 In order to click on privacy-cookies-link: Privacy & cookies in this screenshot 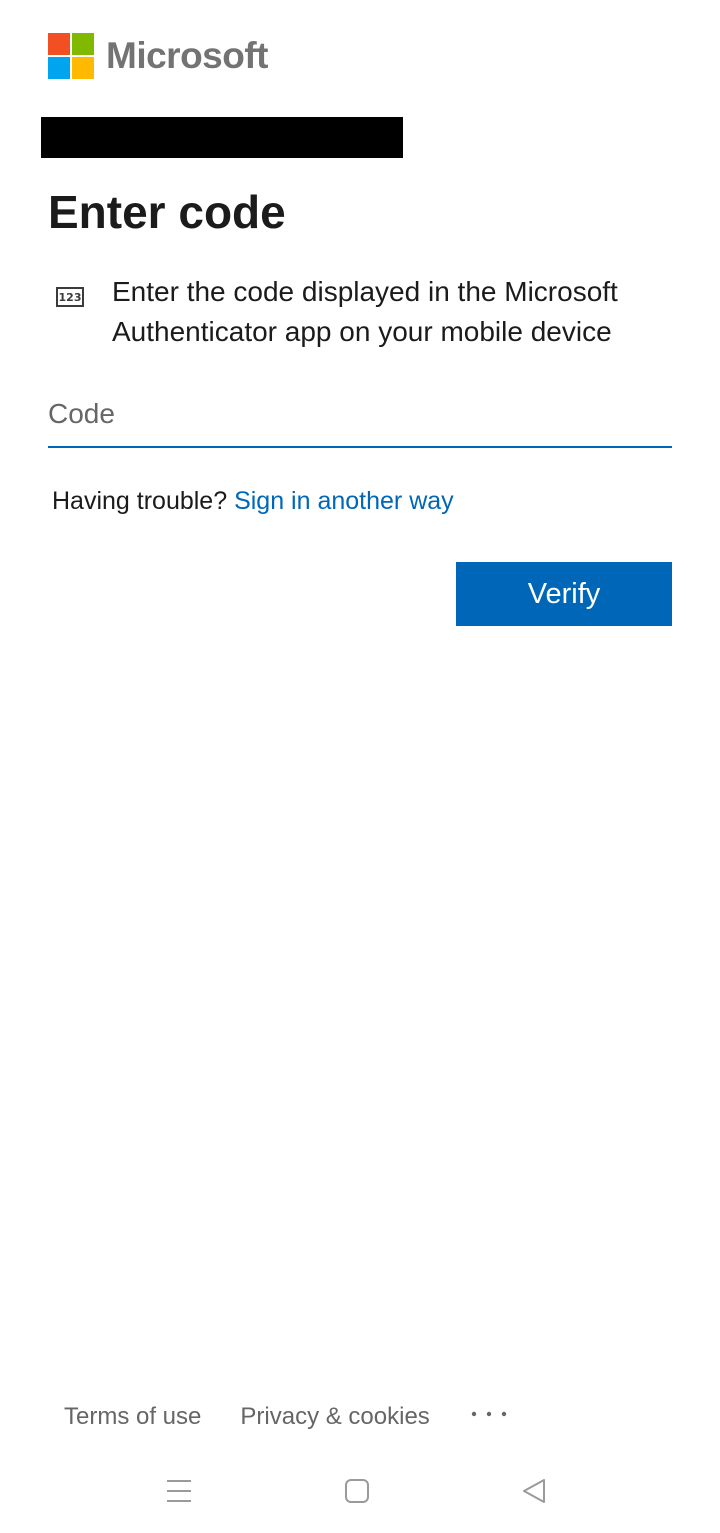, I will do `click(334, 1417)`.